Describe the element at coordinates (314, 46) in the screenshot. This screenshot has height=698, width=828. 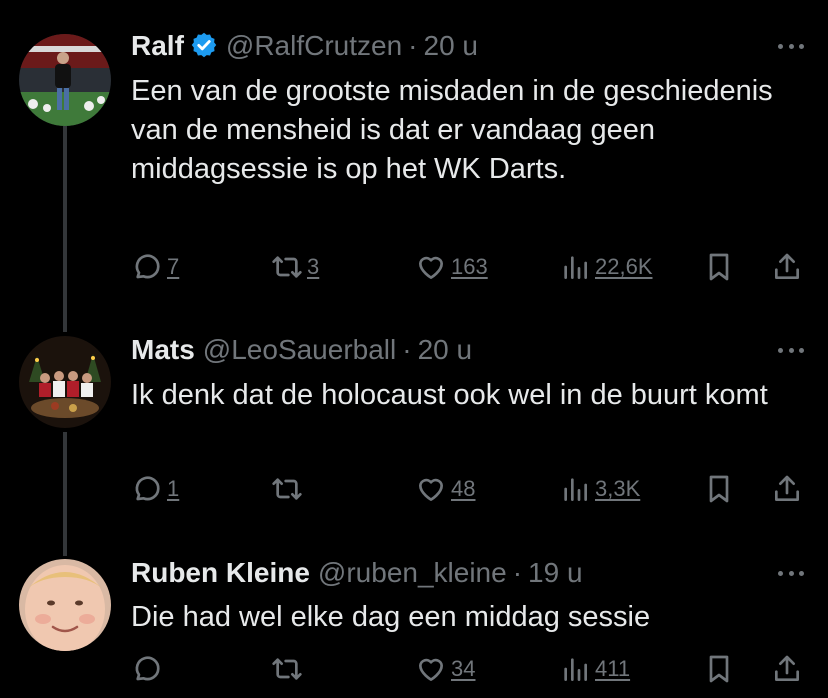
I see `user-handle: @RalfCrutzen` at that location.